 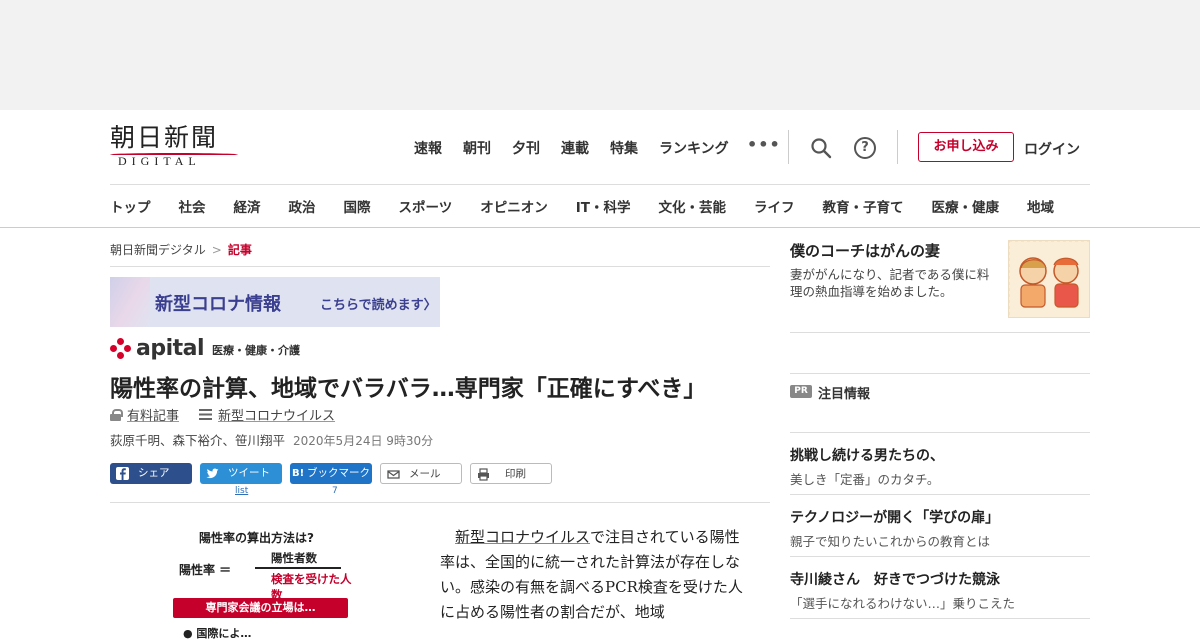 What do you see at coordinates (249, 473) in the screenshot?
I see `twitter-share-label: ツイート` at bounding box center [249, 473].